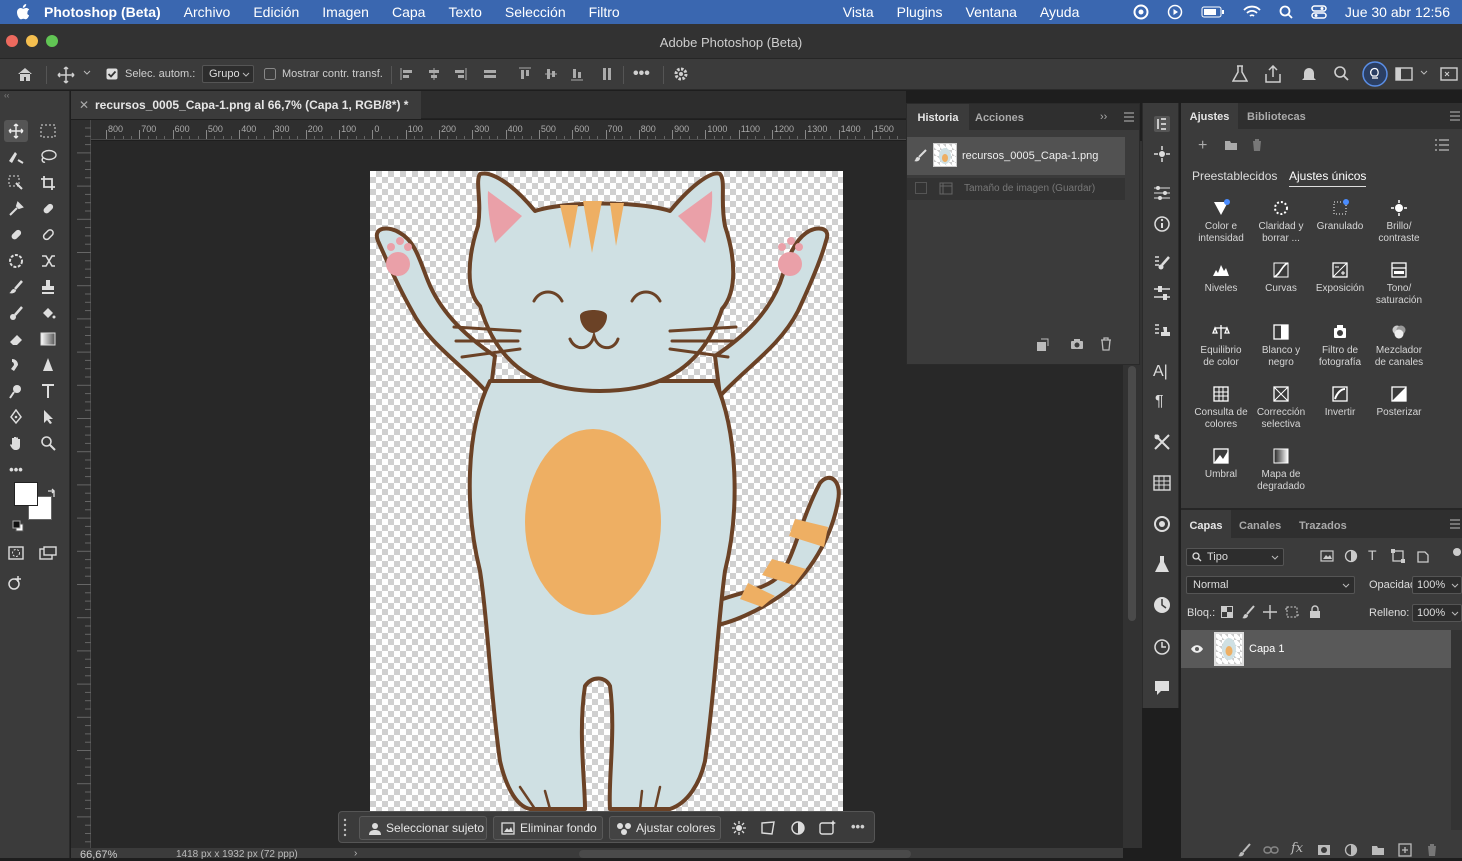 The height and width of the screenshot is (861, 1462). Describe the element at coordinates (1077, 344) in the screenshot. I see `camera-snapshot-icon` at that location.